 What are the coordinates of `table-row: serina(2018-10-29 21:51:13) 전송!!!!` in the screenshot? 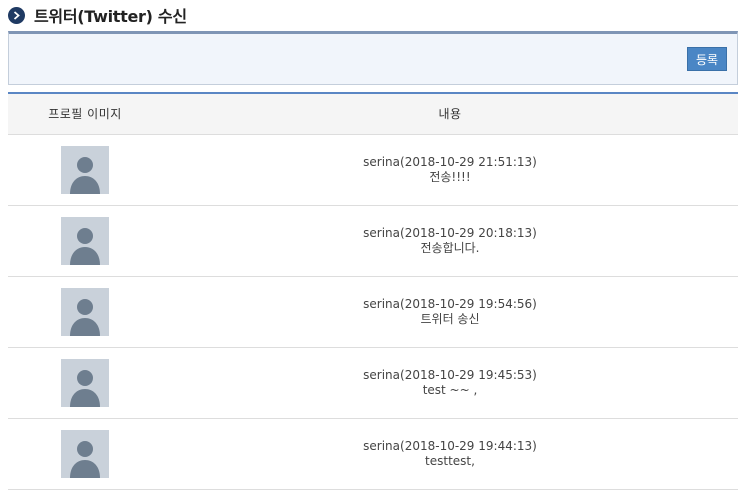 It's located at (373, 170).